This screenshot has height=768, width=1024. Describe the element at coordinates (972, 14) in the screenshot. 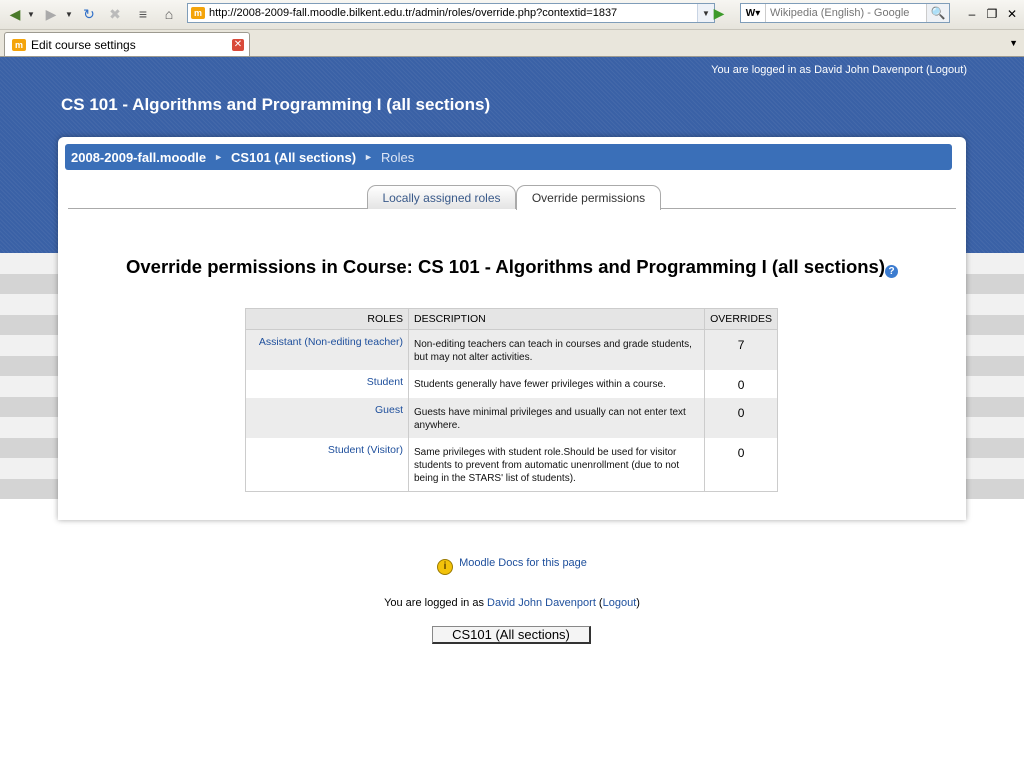

I see `minimize-icon: –` at that location.